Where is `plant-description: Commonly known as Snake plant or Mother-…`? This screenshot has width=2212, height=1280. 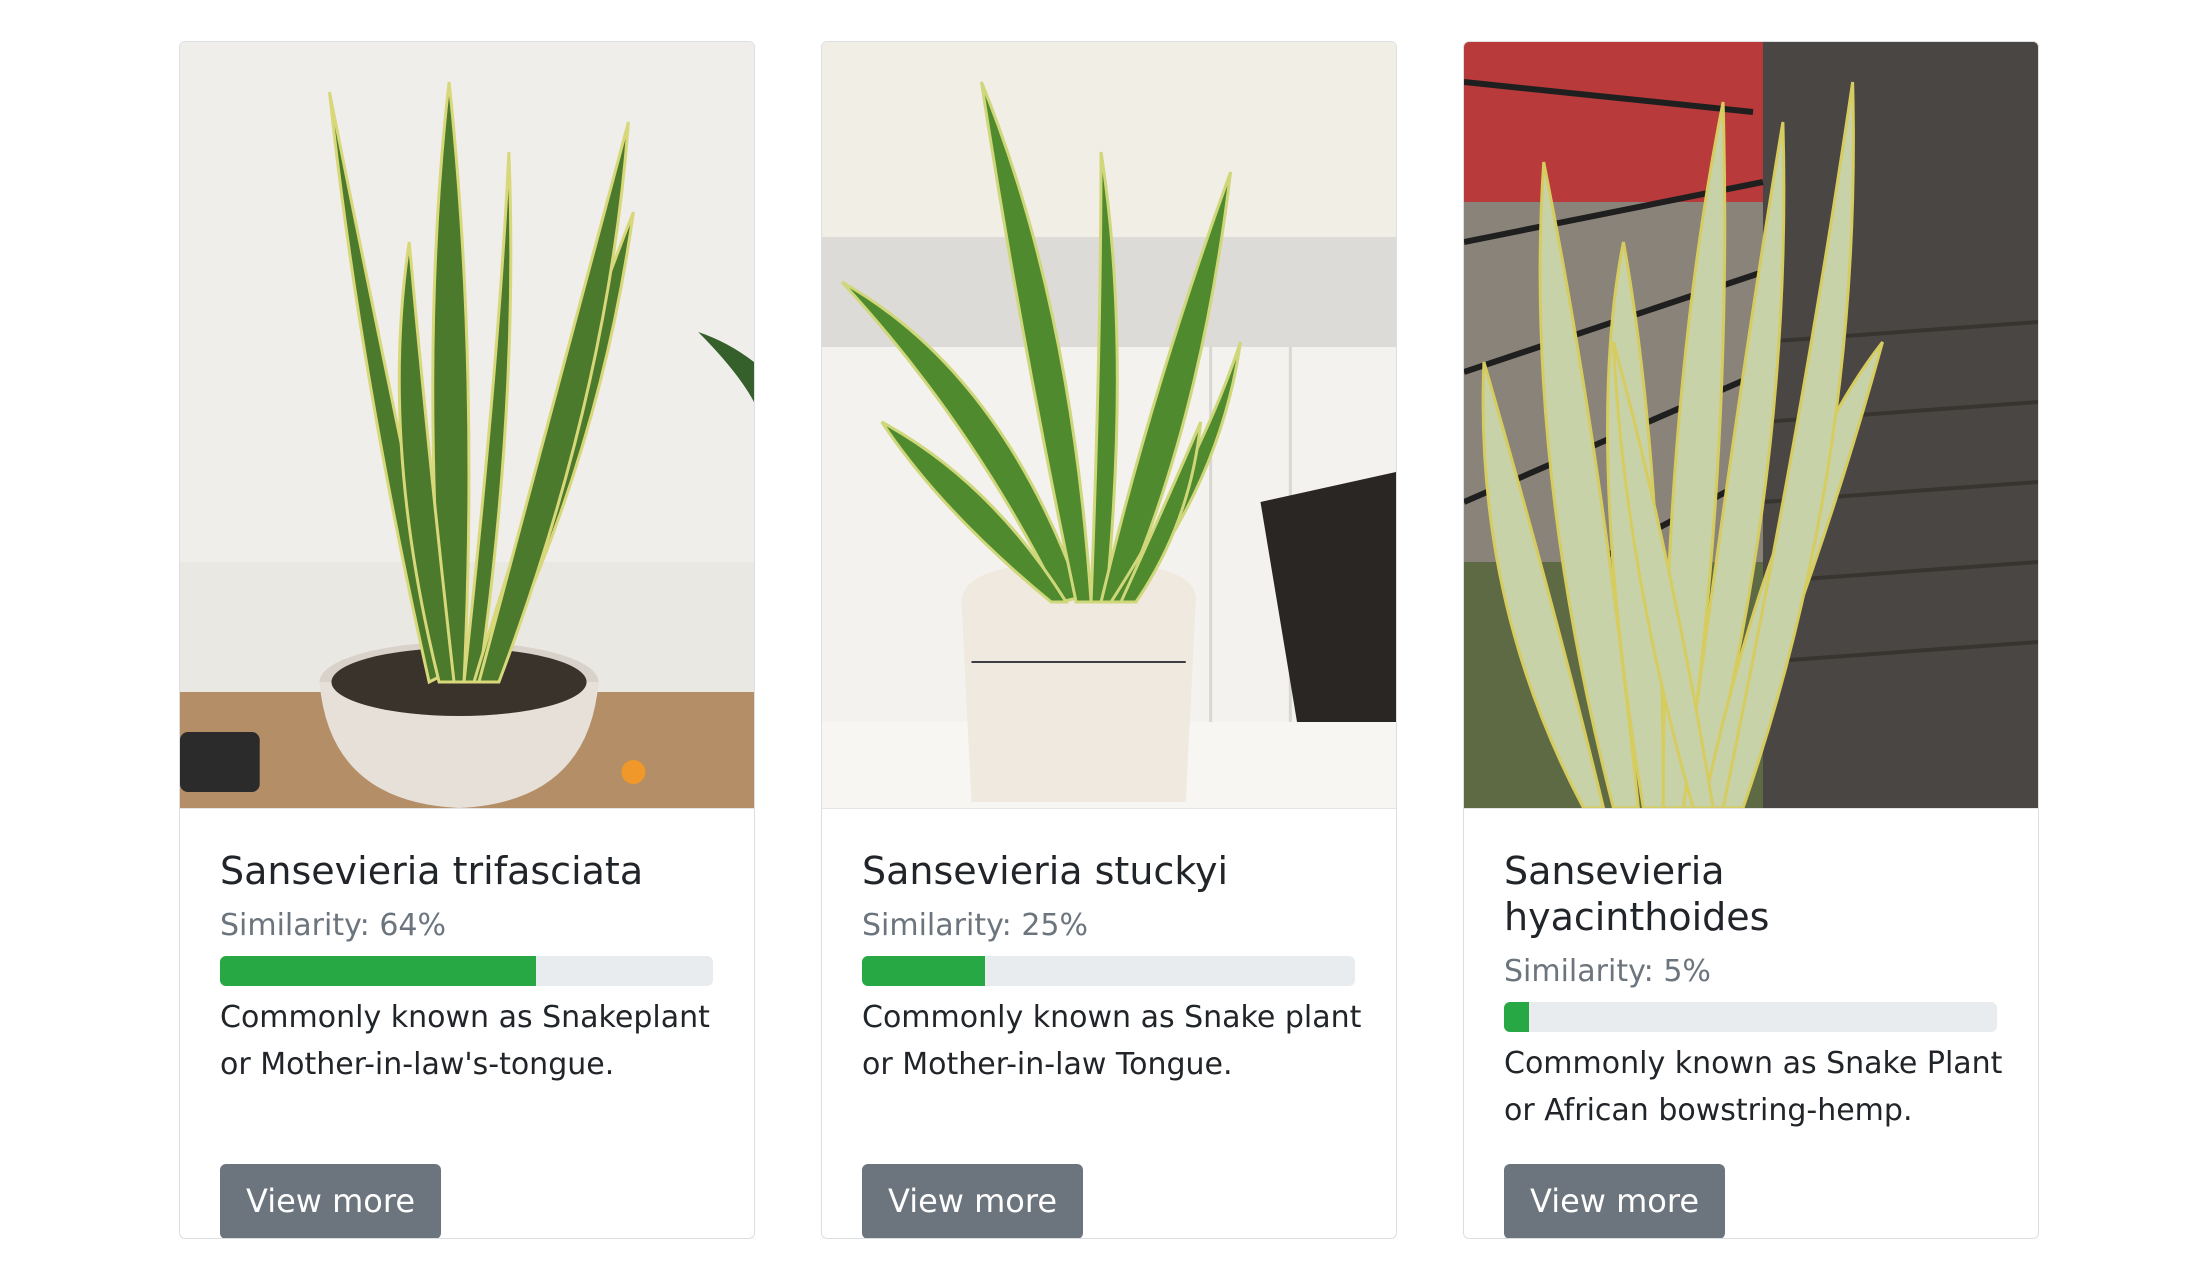 plant-description: Commonly known as Snake plant or Mother-… is located at coordinates (1112, 1041).